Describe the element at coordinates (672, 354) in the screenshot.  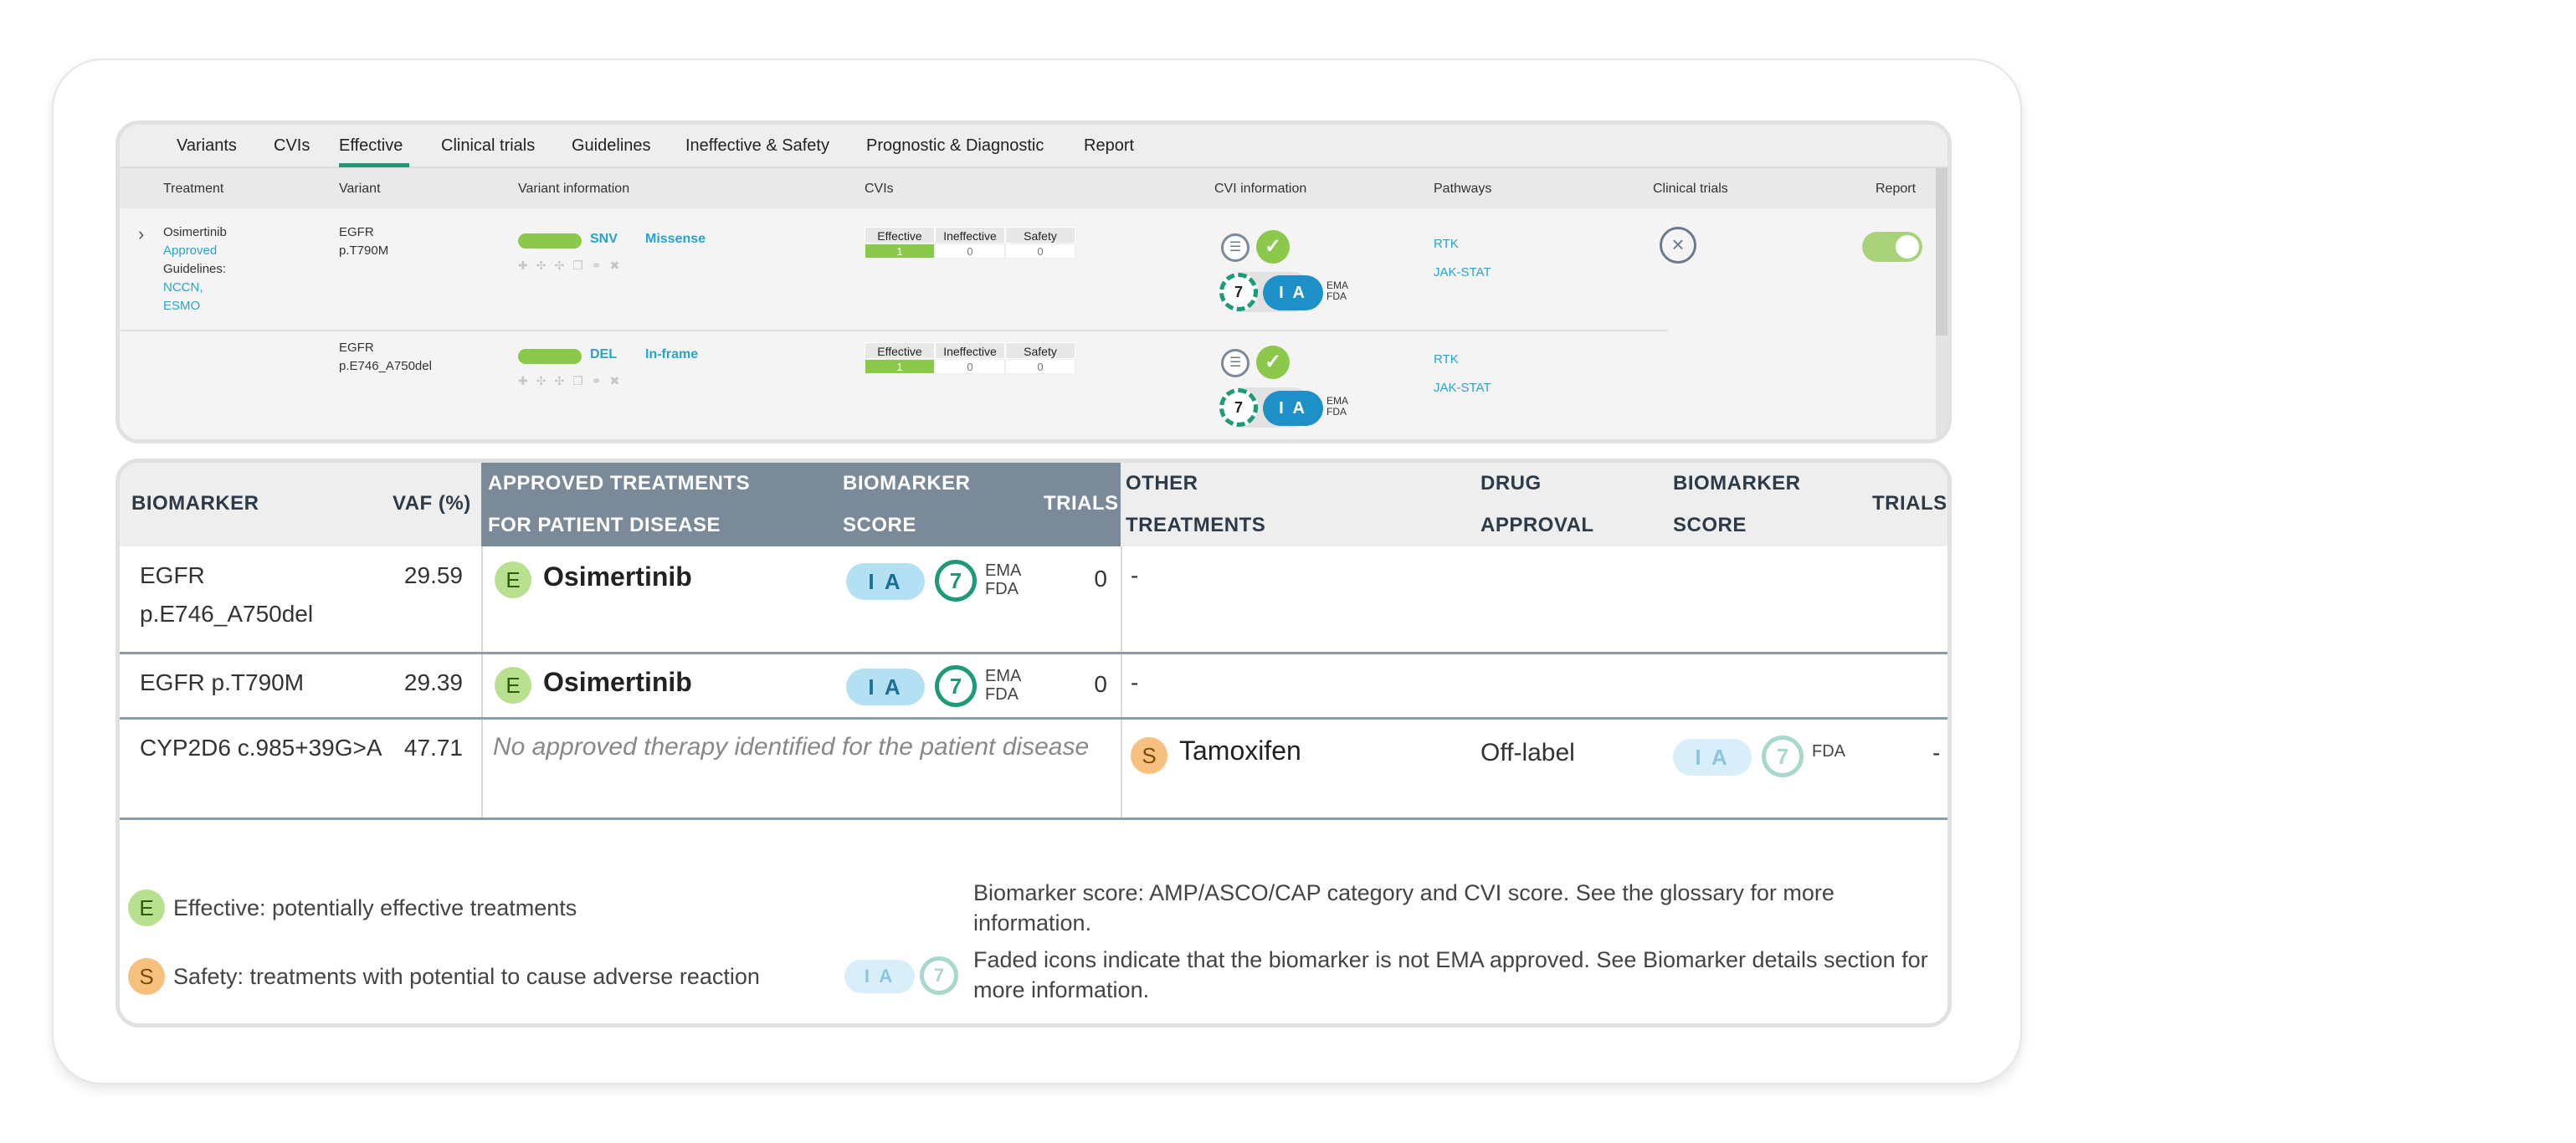
I see `variant-consequence: In-frame` at that location.